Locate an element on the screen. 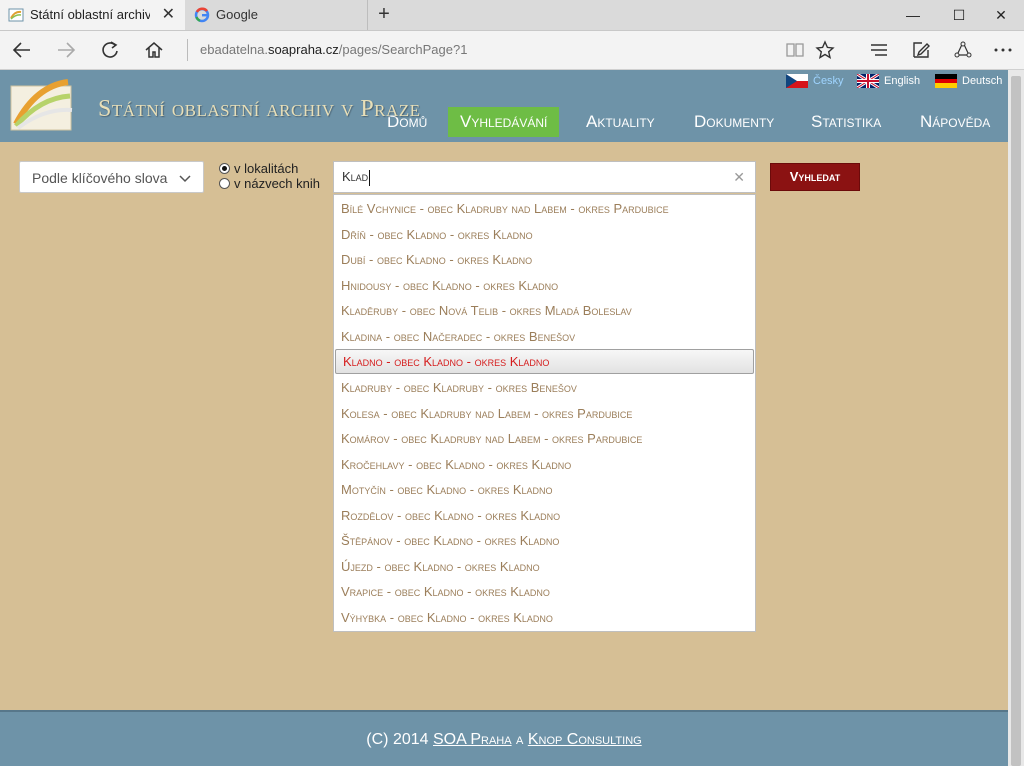 Image resolution: width=1024 pixels, height=768 pixels. tab-google: Google is located at coordinates (277, 15).